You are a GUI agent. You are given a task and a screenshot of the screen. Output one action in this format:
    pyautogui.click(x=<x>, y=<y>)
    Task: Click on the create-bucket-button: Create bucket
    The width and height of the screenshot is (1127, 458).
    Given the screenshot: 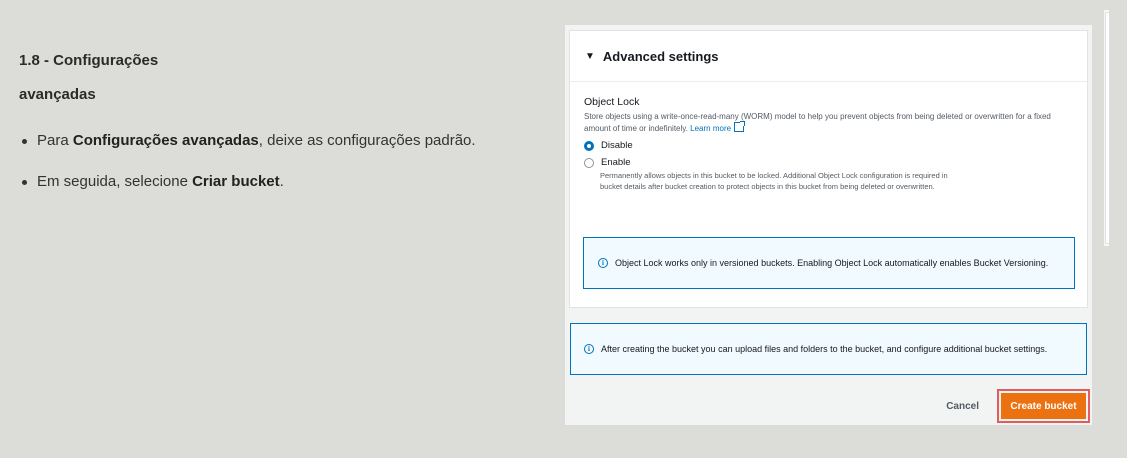 What is the action you would take?
    pyautogui.click(x=1043, y=406)
    